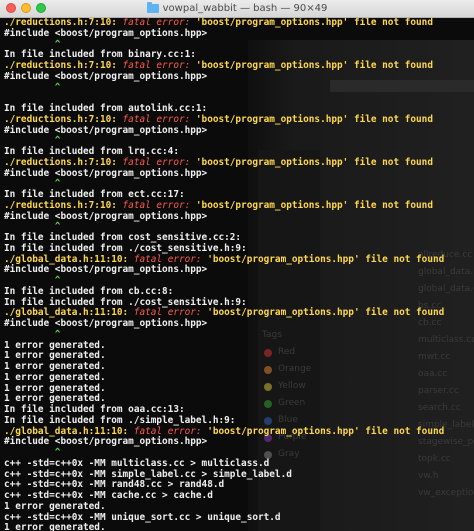 The height and width of the screenshot is (531, 474). Describe the element at coordinates (106, 108) in the screenshot. I see `line-text: In file included from autolink.cc:1:` at that location.